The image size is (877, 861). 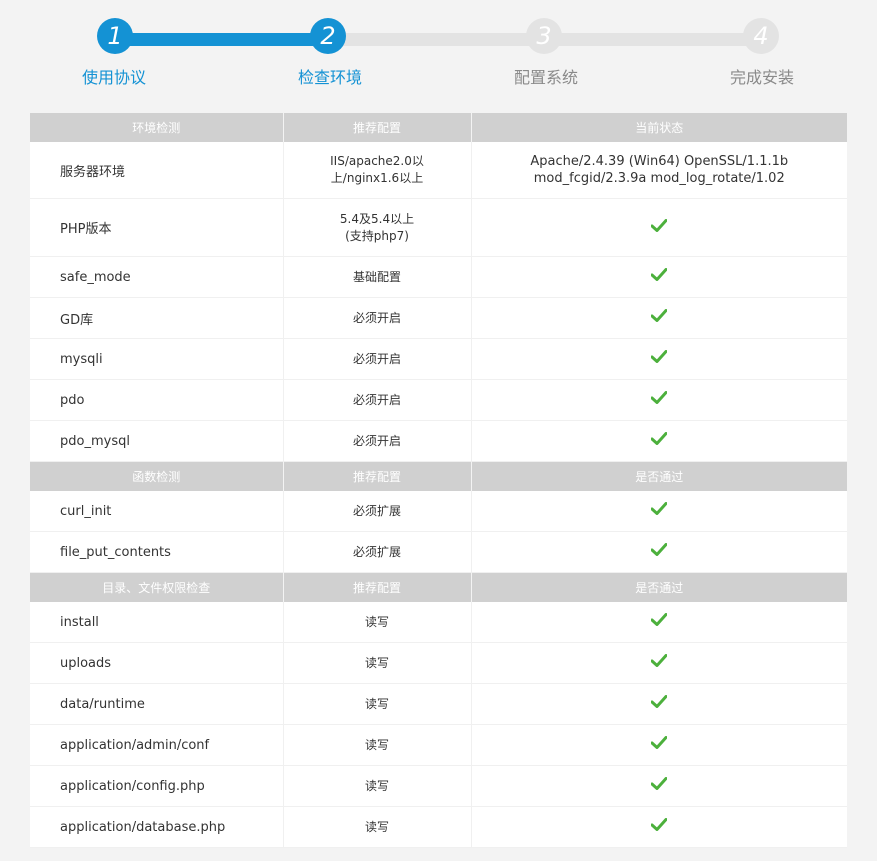 I want to click on table-row: mysqli 必须开启, so click(x=438, y=359).